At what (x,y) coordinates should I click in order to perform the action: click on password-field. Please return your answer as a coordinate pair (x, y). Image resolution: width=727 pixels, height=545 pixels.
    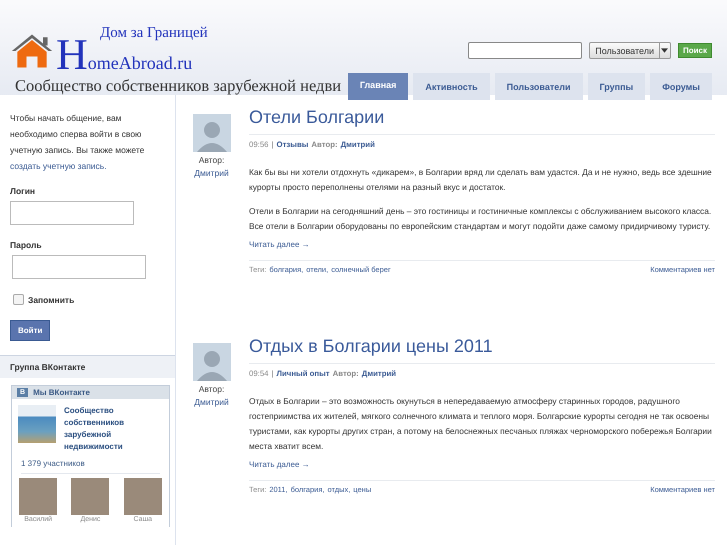
    Looking at the image, I should click on (79, 267).